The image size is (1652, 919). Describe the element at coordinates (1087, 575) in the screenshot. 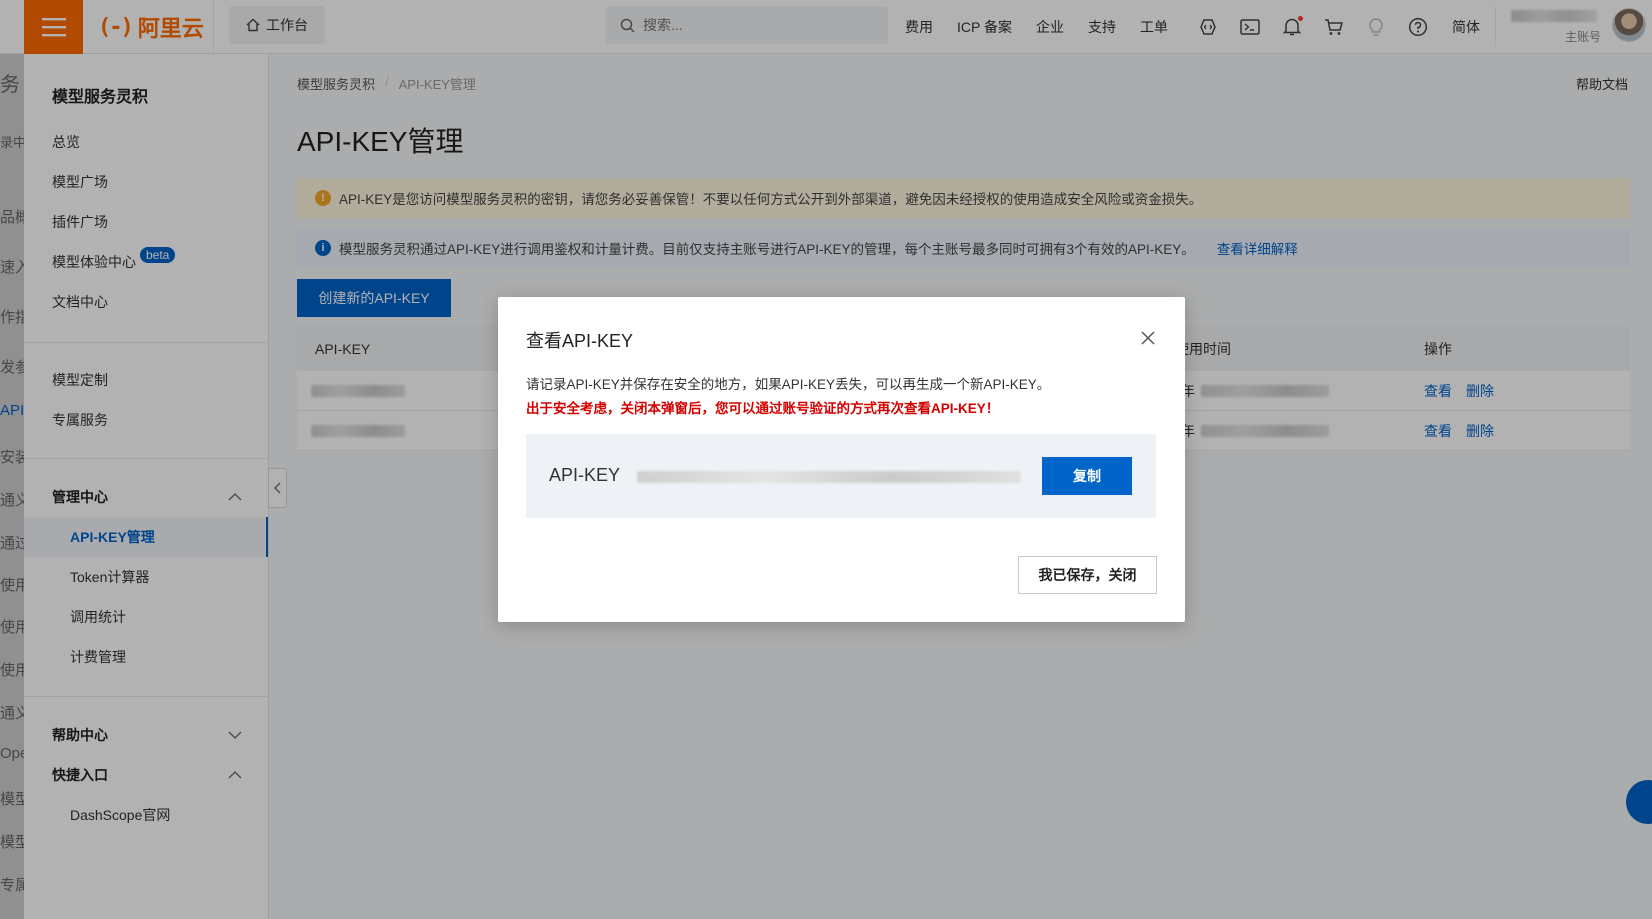

I see `saved-close-button: 我已保存，关闭` at that location.